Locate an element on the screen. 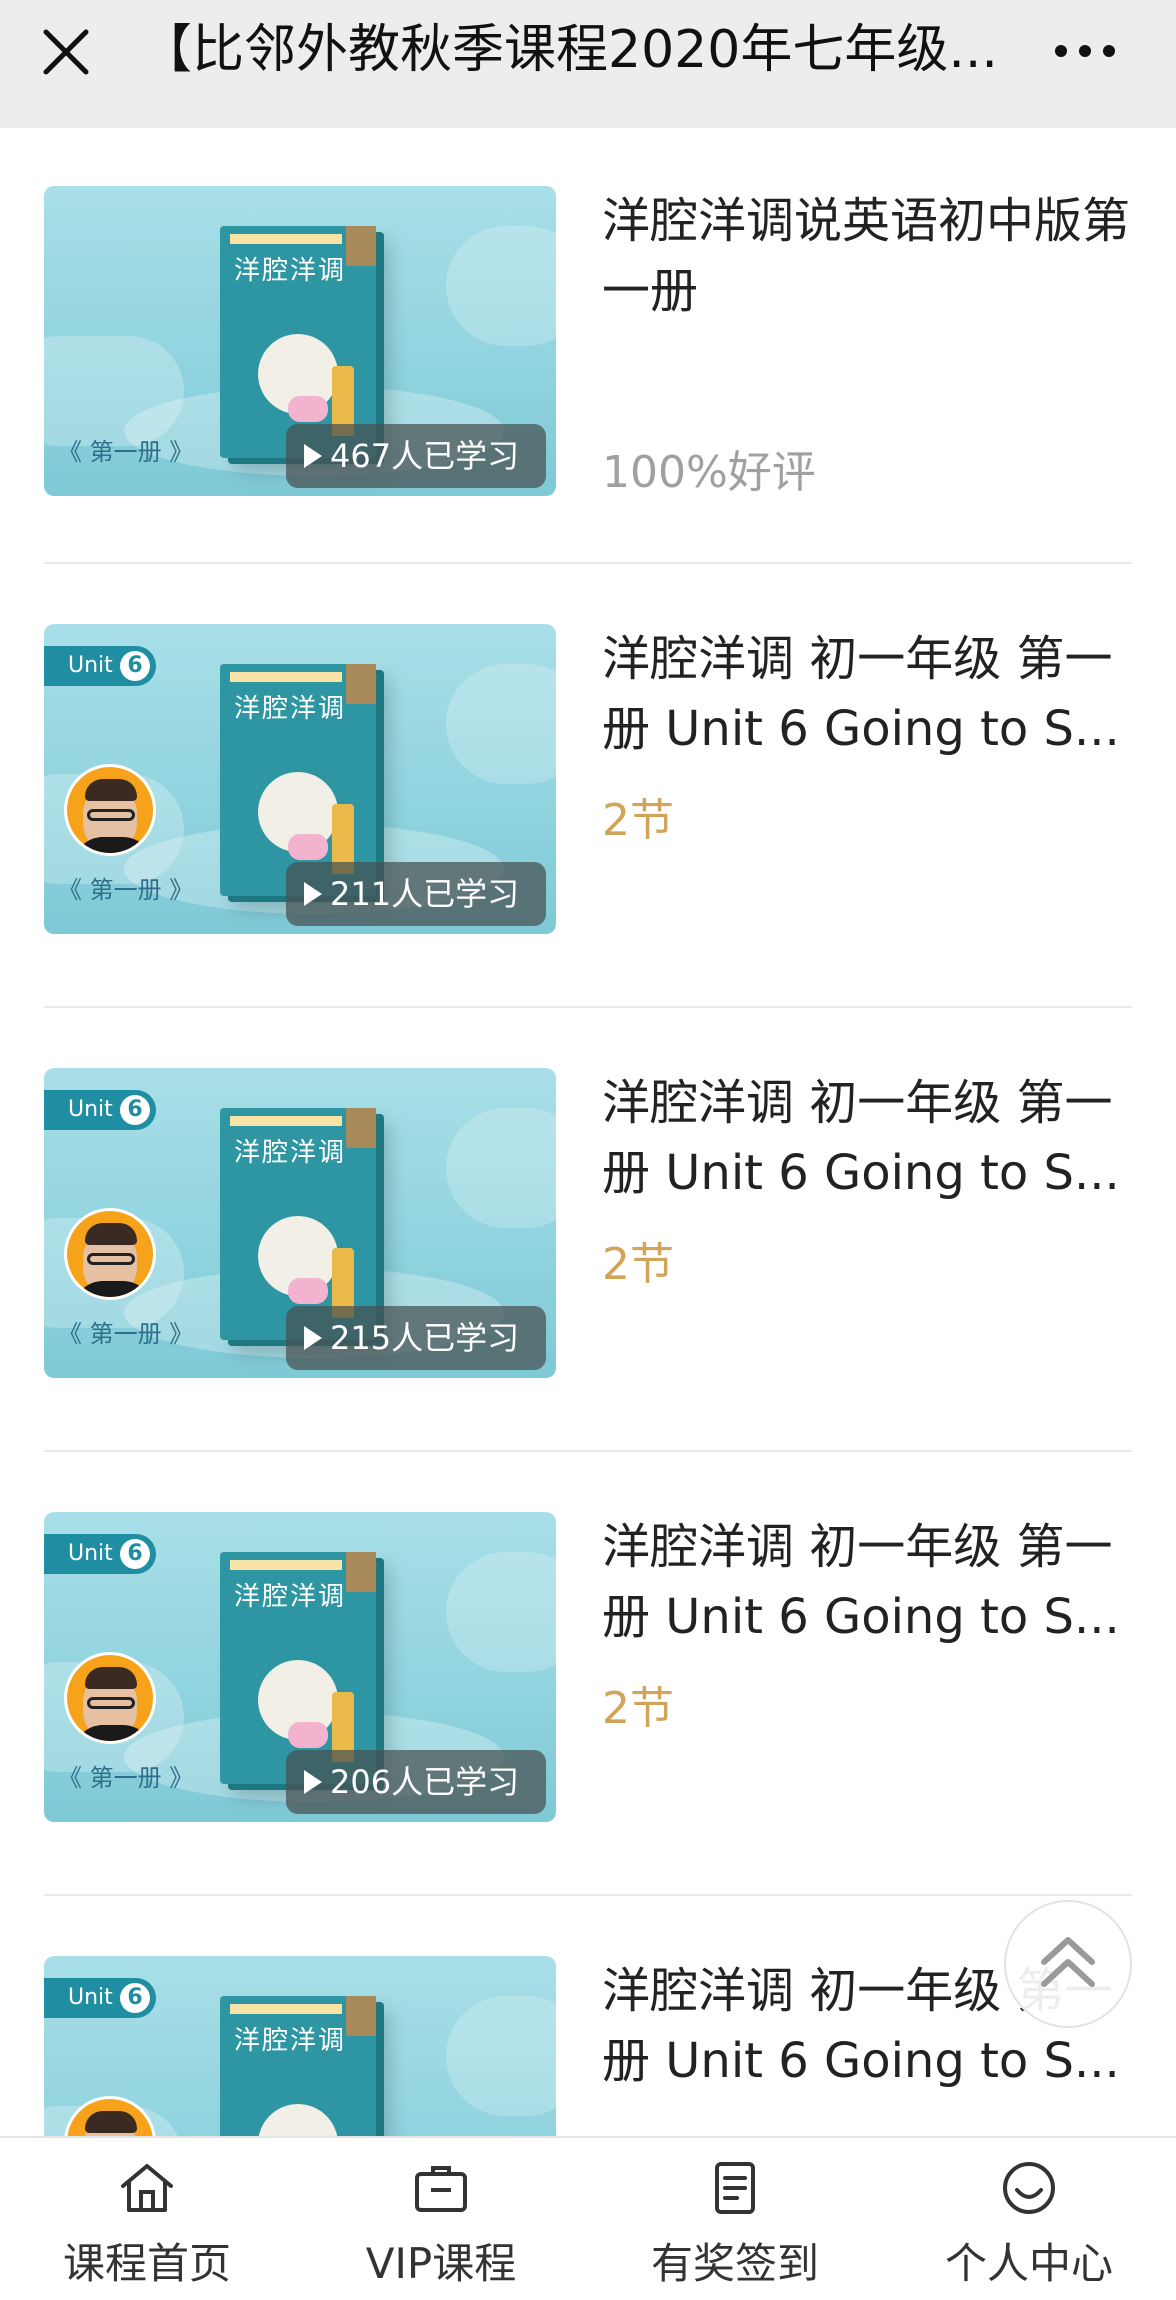  briefcase-icon is located at coordinates (441, 2188).